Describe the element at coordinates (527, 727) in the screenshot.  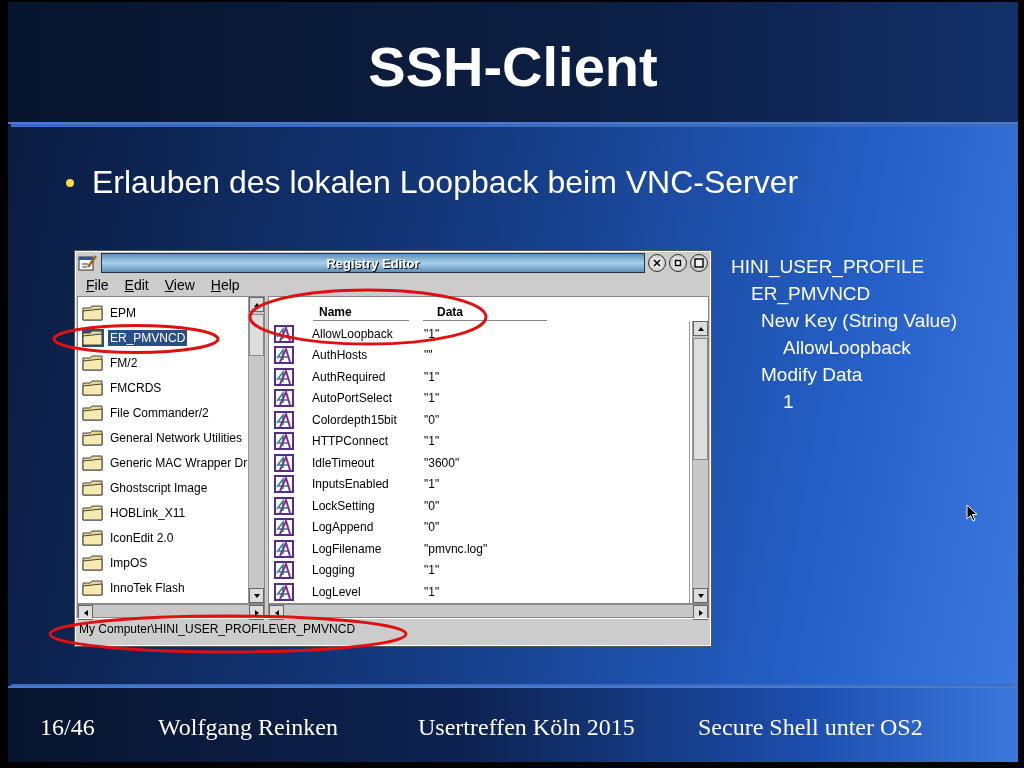
I see `footer-event: Usertreffen Köln 2015` at that location.